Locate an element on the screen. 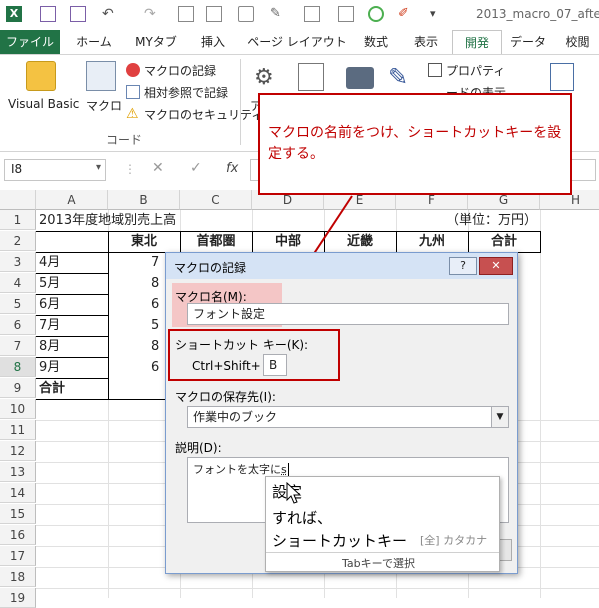  pen-icon: ✐ is located at coordinates (406, 14).